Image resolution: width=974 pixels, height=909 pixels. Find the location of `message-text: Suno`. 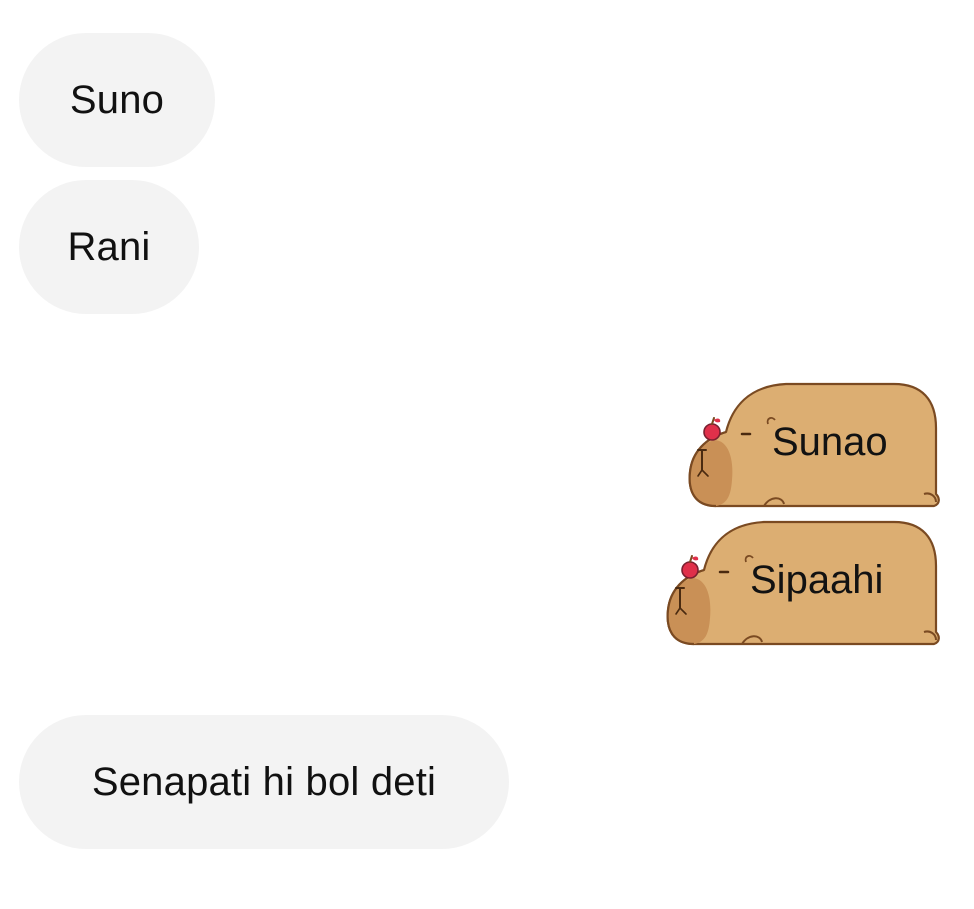

message-text: Suno is located at coordinates (117, 99).